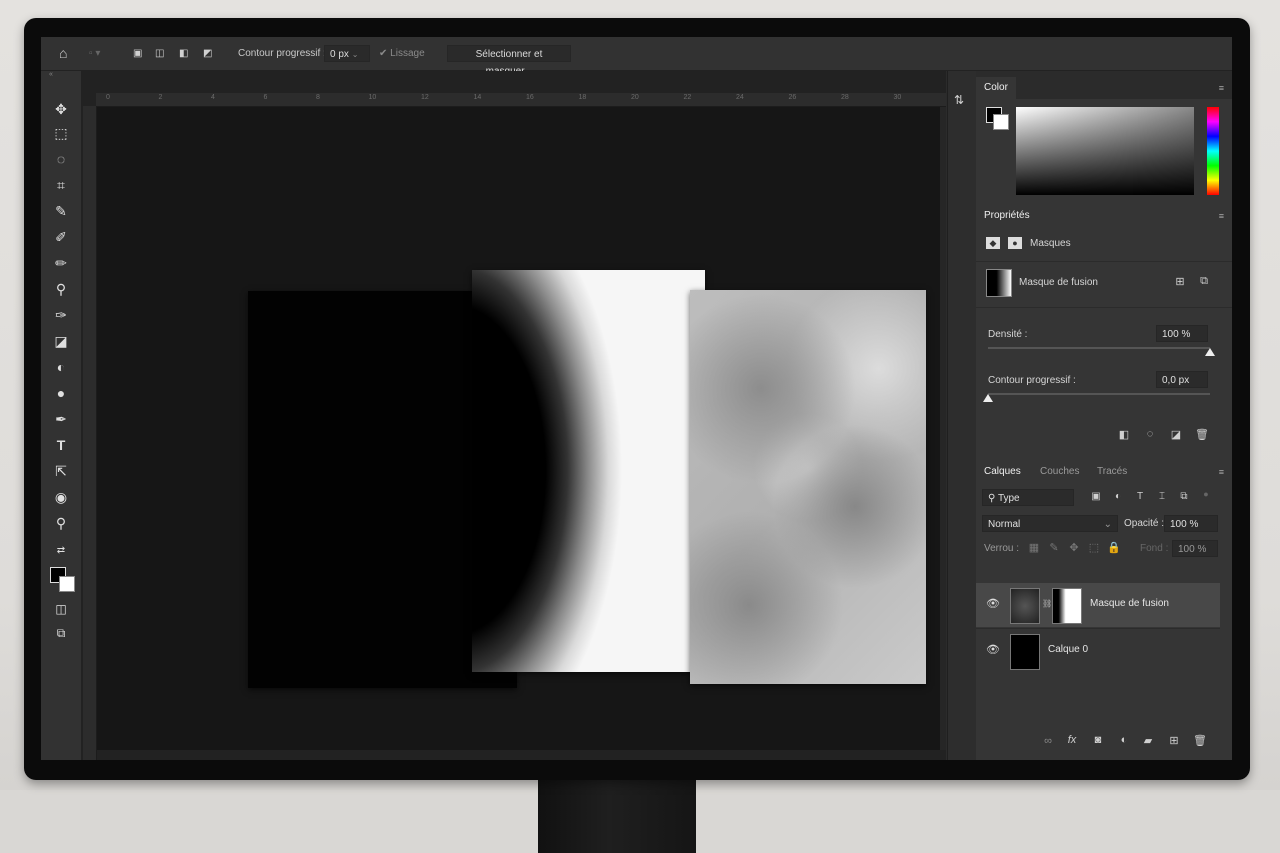  What do you see at coordinates (137, 53) in the screenshot?
I see `new-selection-icon: ▣` at bounding box center [137, 53].